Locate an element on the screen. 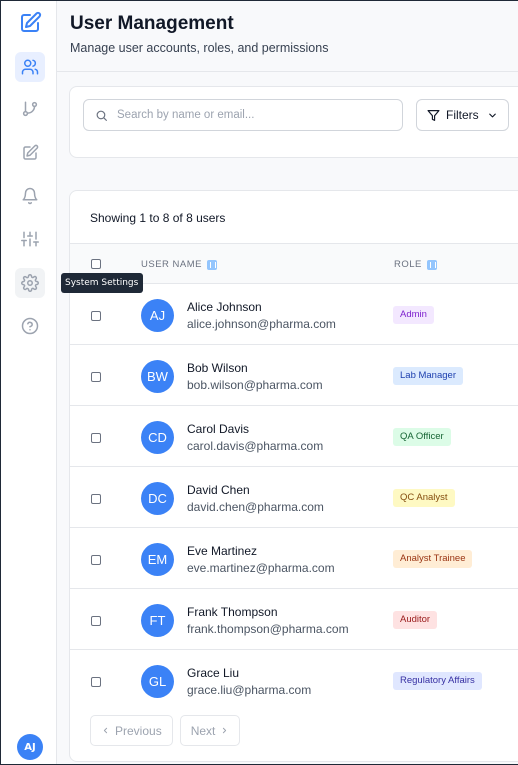  user-name: Eve Martinez is located at coordinates (222, 551).